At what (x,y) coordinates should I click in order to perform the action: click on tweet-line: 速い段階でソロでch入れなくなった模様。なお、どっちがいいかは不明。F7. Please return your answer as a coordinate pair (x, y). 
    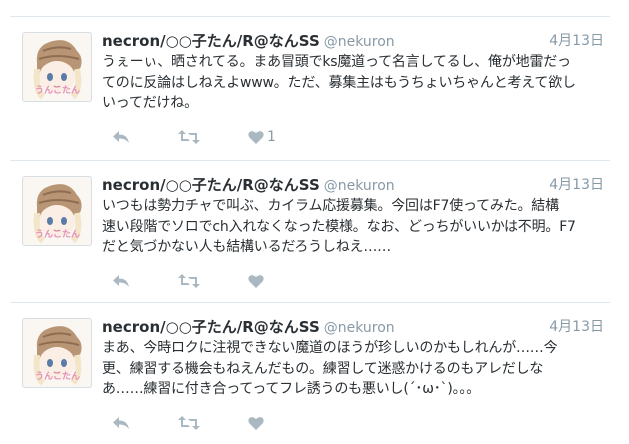
    Looking at the image, I should click on (339, 226).